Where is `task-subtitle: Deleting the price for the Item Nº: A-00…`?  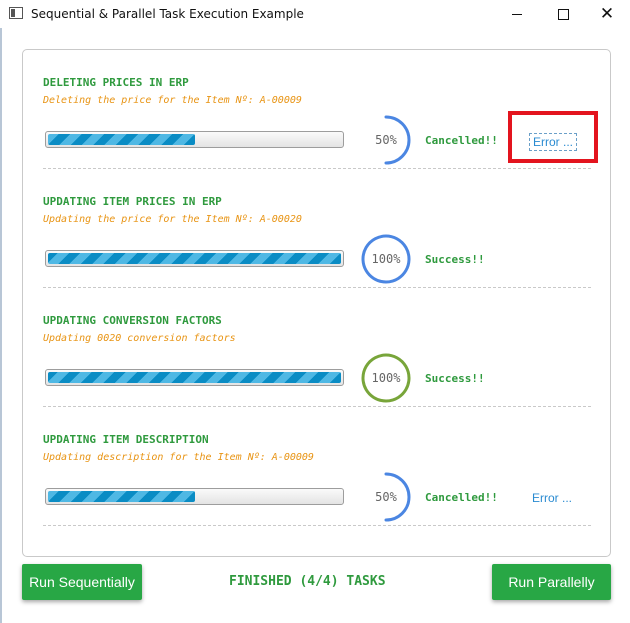
task-subtitle: Deleting the price for the Item Nº: A-00… is located at coordinates (172, 100).